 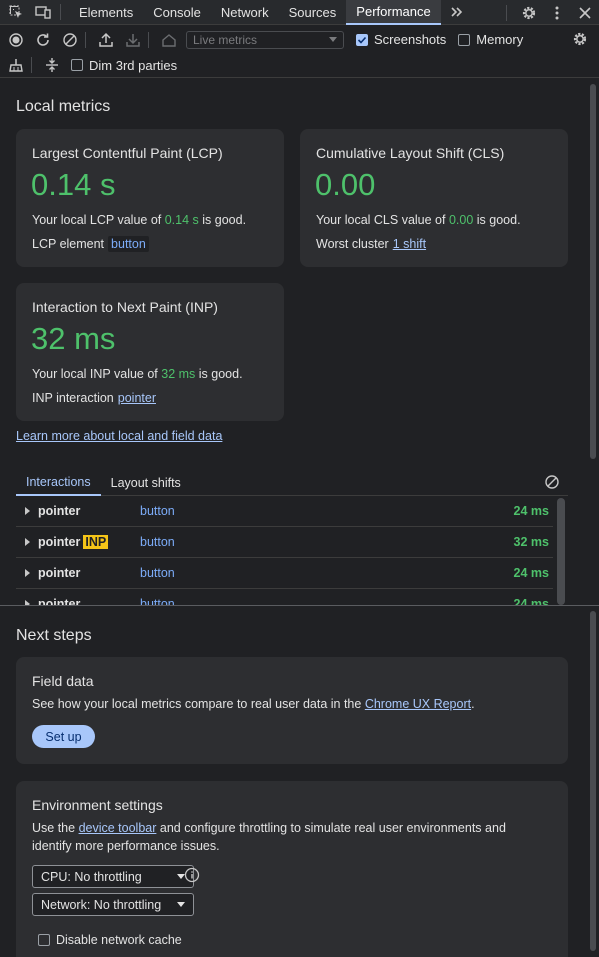 I want to click on cls-worst-cluster-row: Worst cluster 1 shift, so click(x=371, y=244).